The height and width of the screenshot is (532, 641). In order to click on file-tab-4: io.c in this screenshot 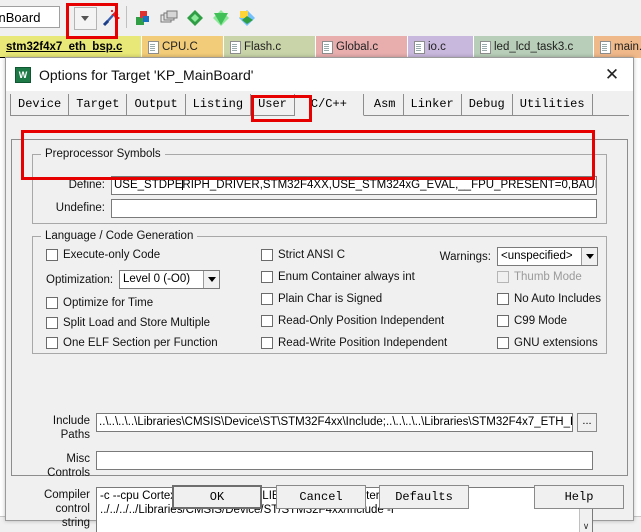, I will do `click(441, 47)`.